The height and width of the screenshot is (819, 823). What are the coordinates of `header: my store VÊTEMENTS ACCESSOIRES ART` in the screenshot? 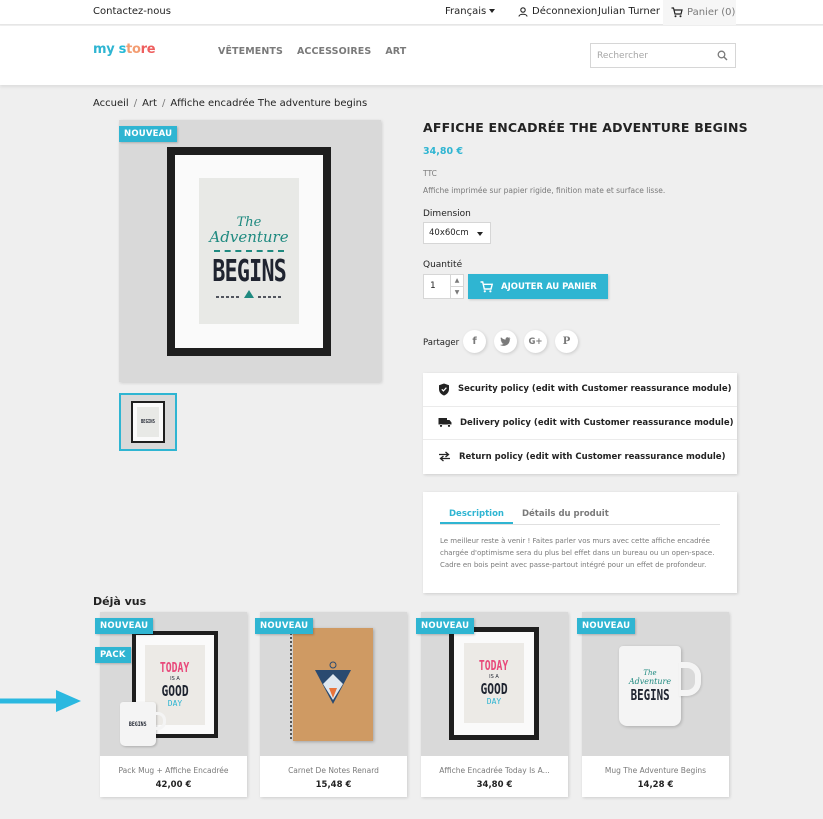 It's located at (411, 55).